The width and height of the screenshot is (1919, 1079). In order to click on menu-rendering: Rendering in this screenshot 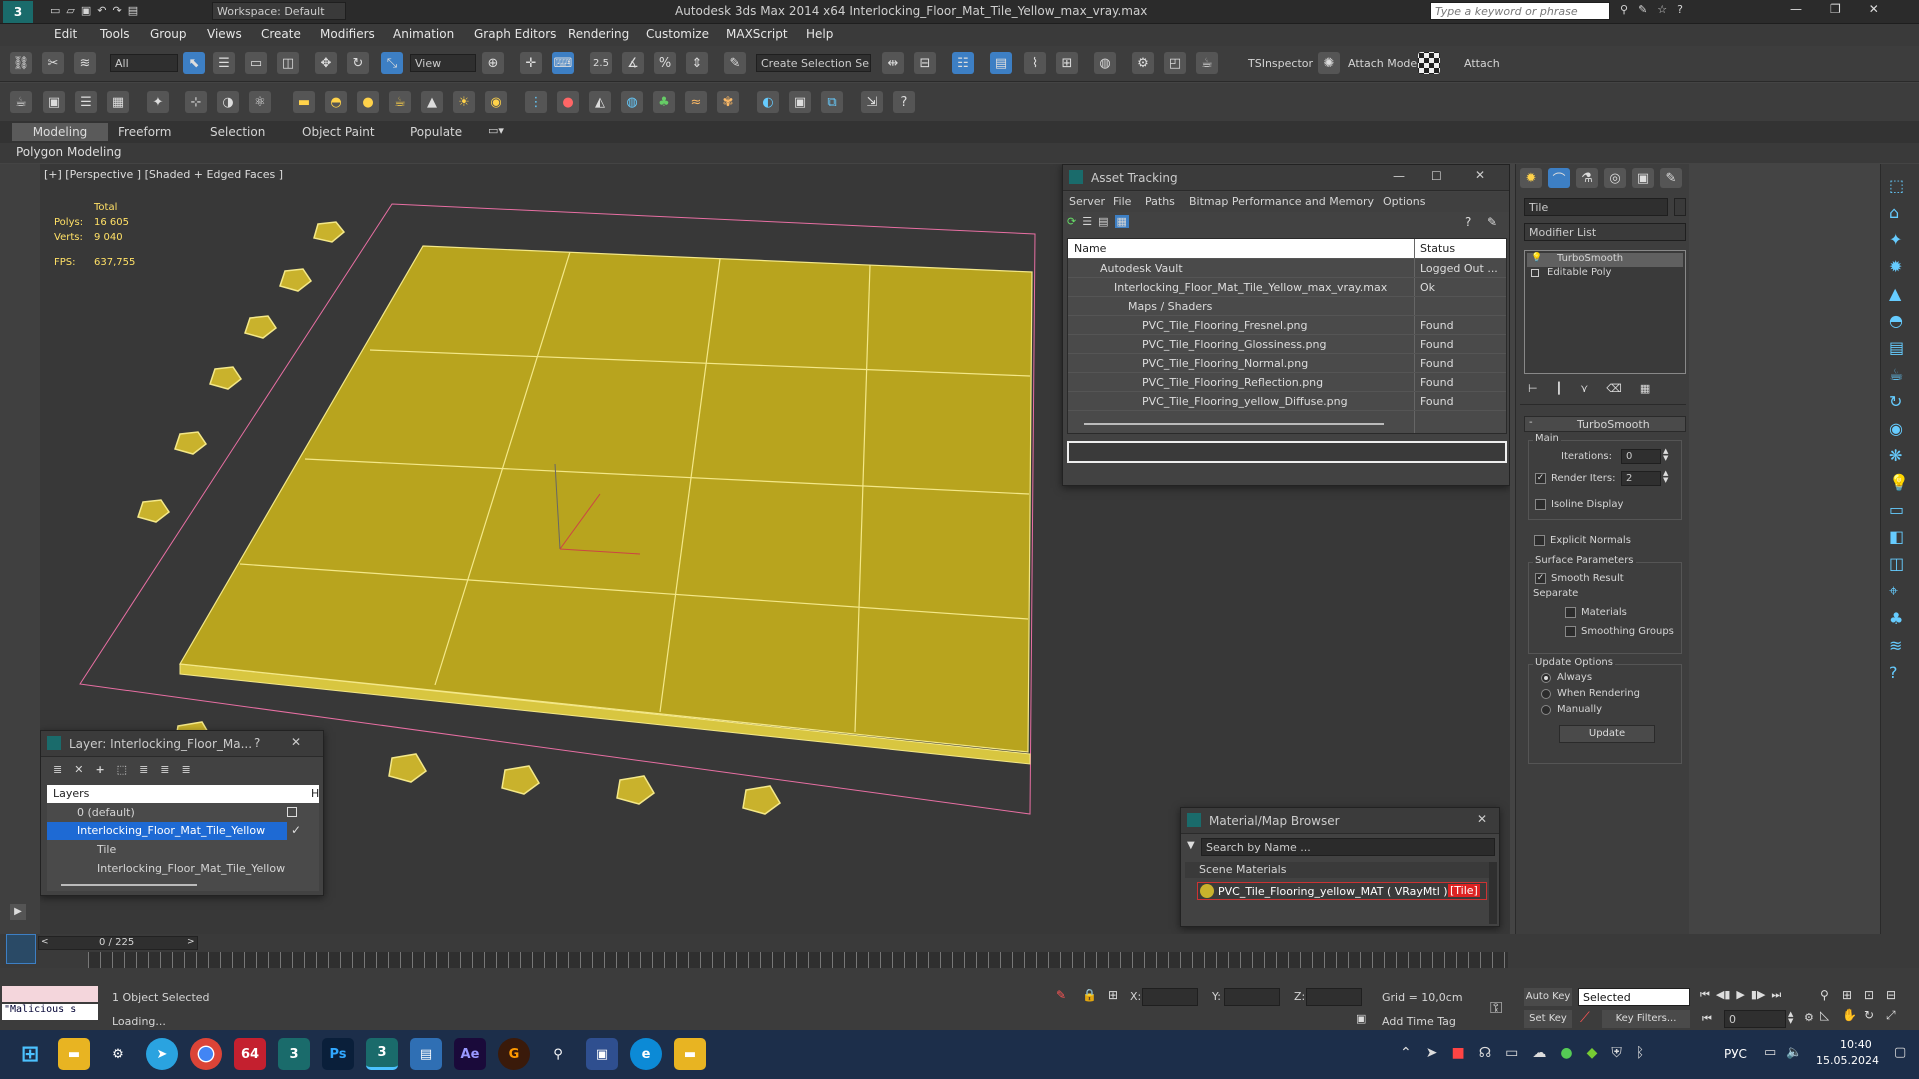, I will do `click(598, 34)`.